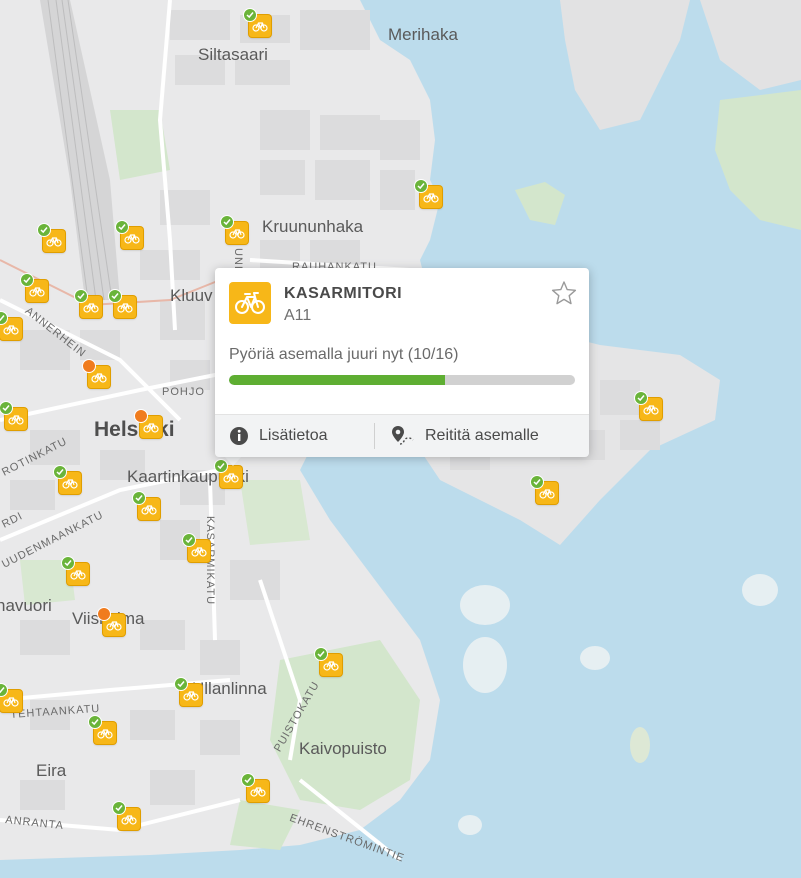 The height and width of the screenshot is (878, 801). I want to click on district-label: Kaivopuisto, so click(343, 748).